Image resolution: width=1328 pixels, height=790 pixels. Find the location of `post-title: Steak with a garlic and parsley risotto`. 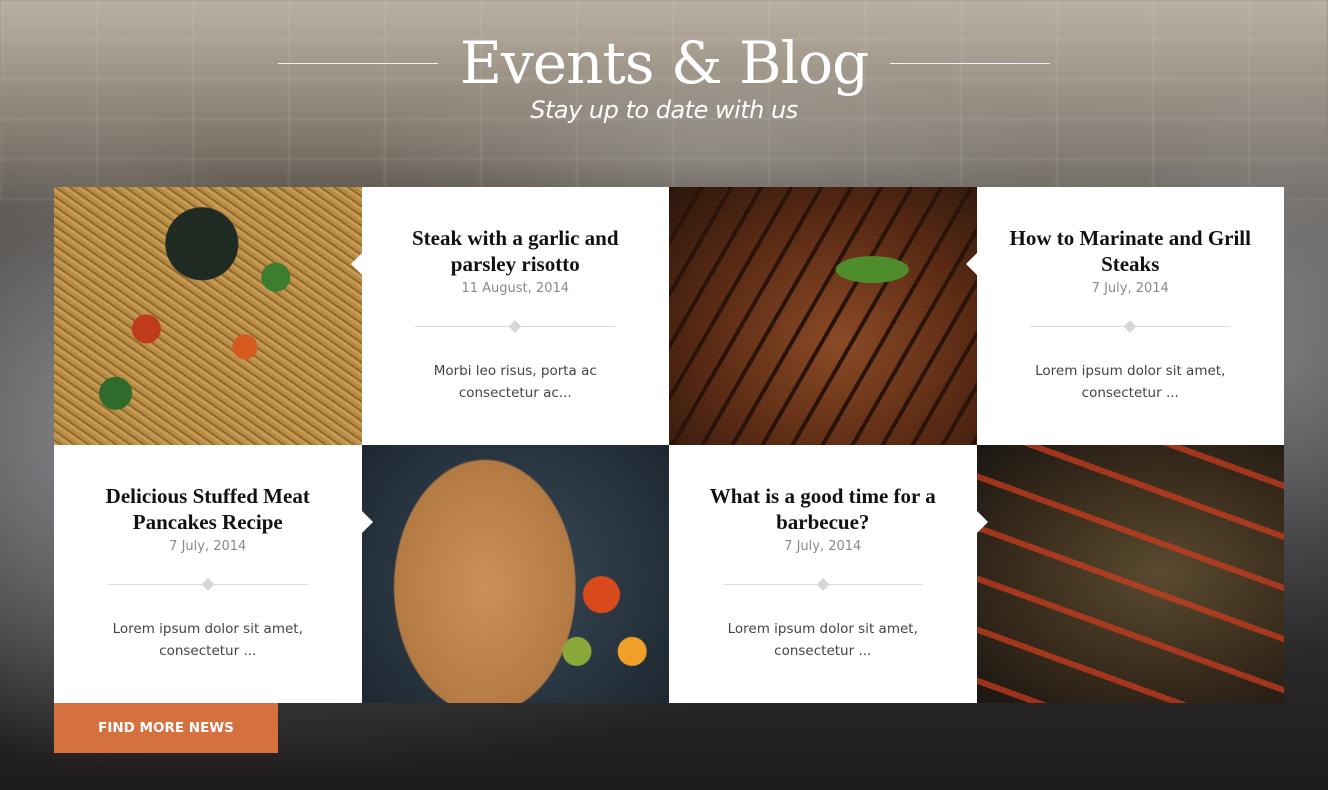

post-title: Steak with a garlic and parsley risotto is located at coordinates (516, 251).